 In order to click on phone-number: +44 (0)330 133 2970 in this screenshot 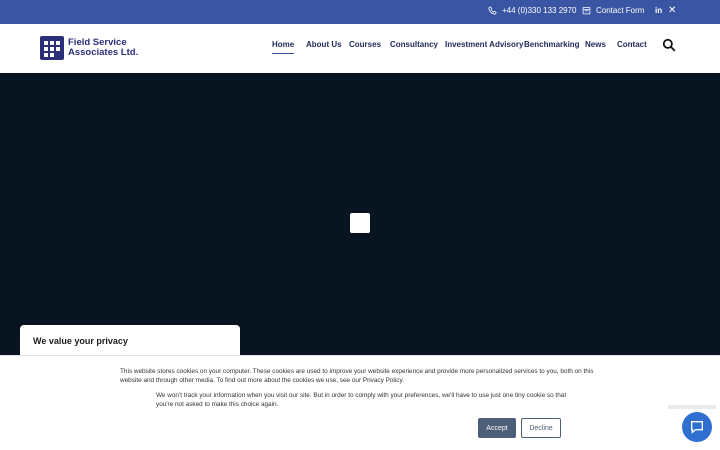, I will do `click(539, 10)`.